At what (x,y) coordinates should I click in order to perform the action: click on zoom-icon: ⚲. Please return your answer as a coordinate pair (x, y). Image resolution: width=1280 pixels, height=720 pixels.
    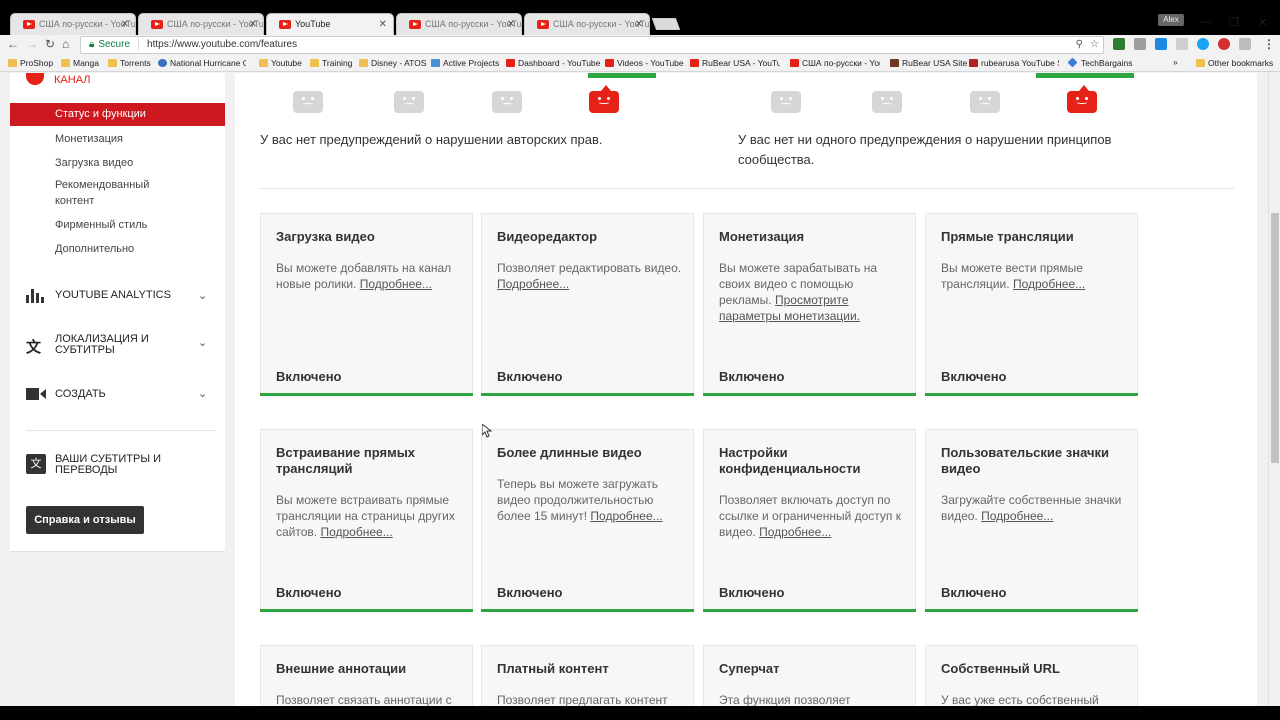
    Looking at the image, I should click on (1079, 45).